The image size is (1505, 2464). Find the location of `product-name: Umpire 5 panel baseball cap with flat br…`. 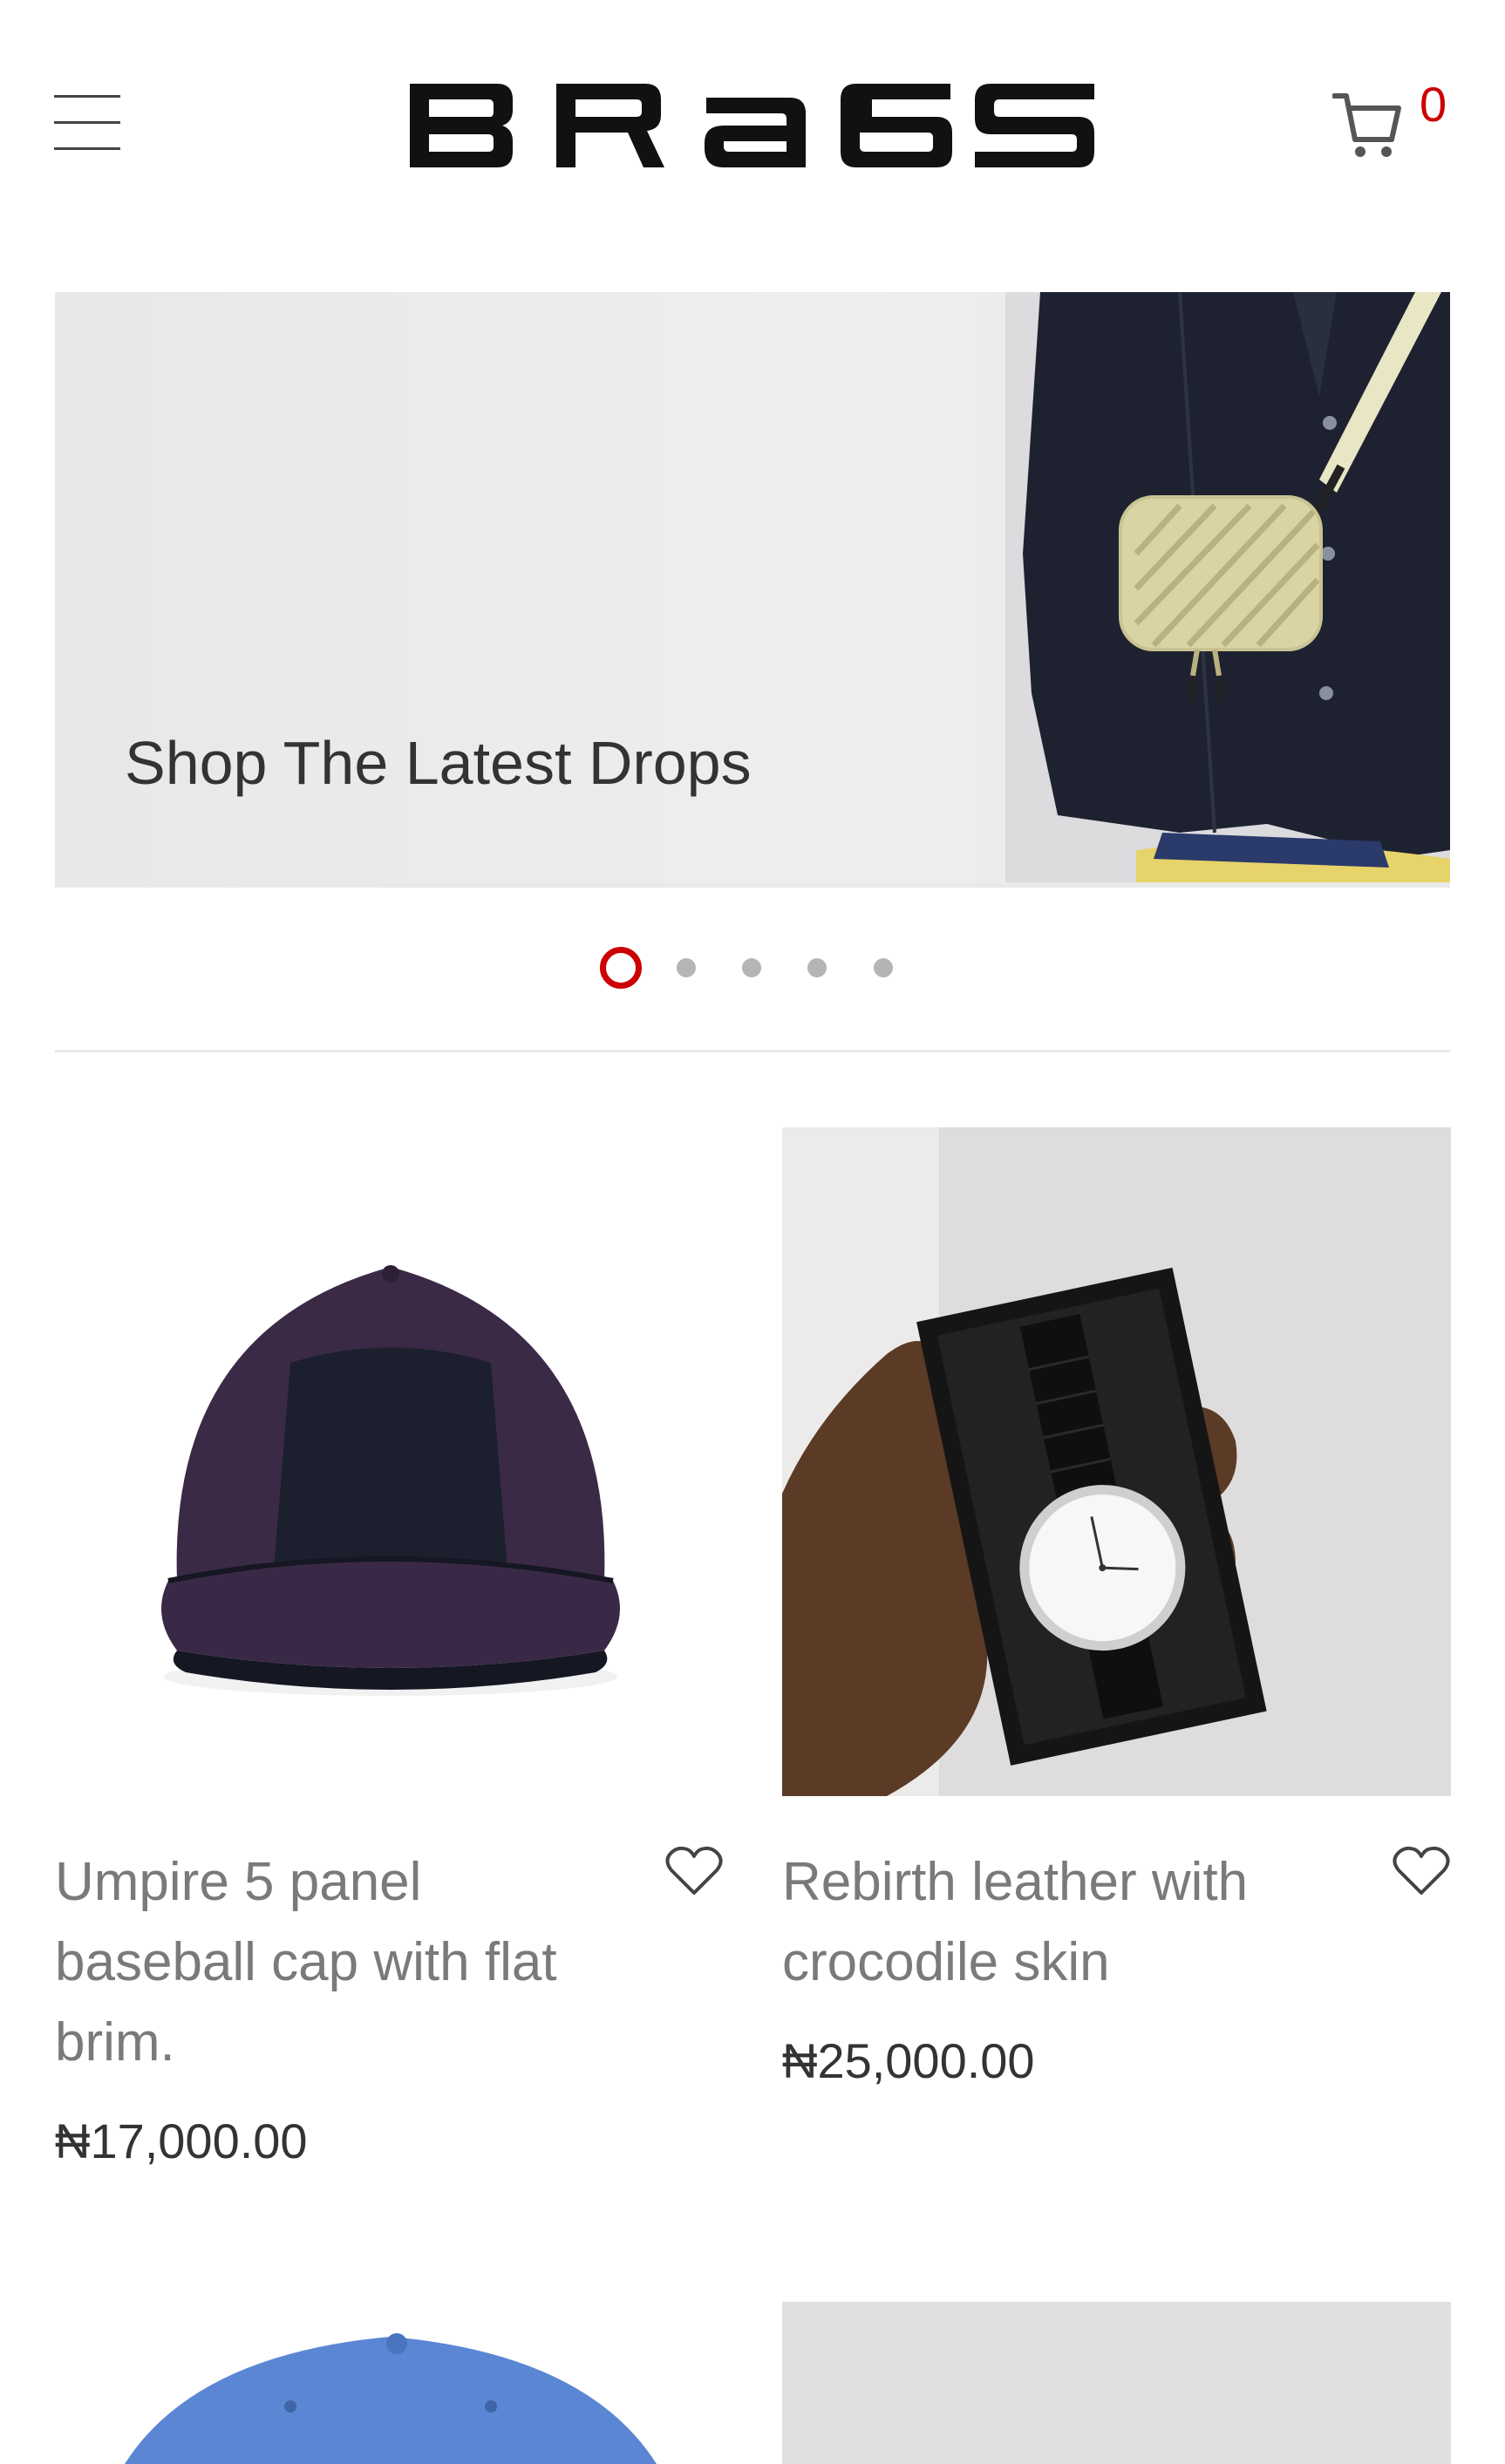

product-name: Umpire 5 panel baseball cap with flat br… is located at coordinates (334, 1962).